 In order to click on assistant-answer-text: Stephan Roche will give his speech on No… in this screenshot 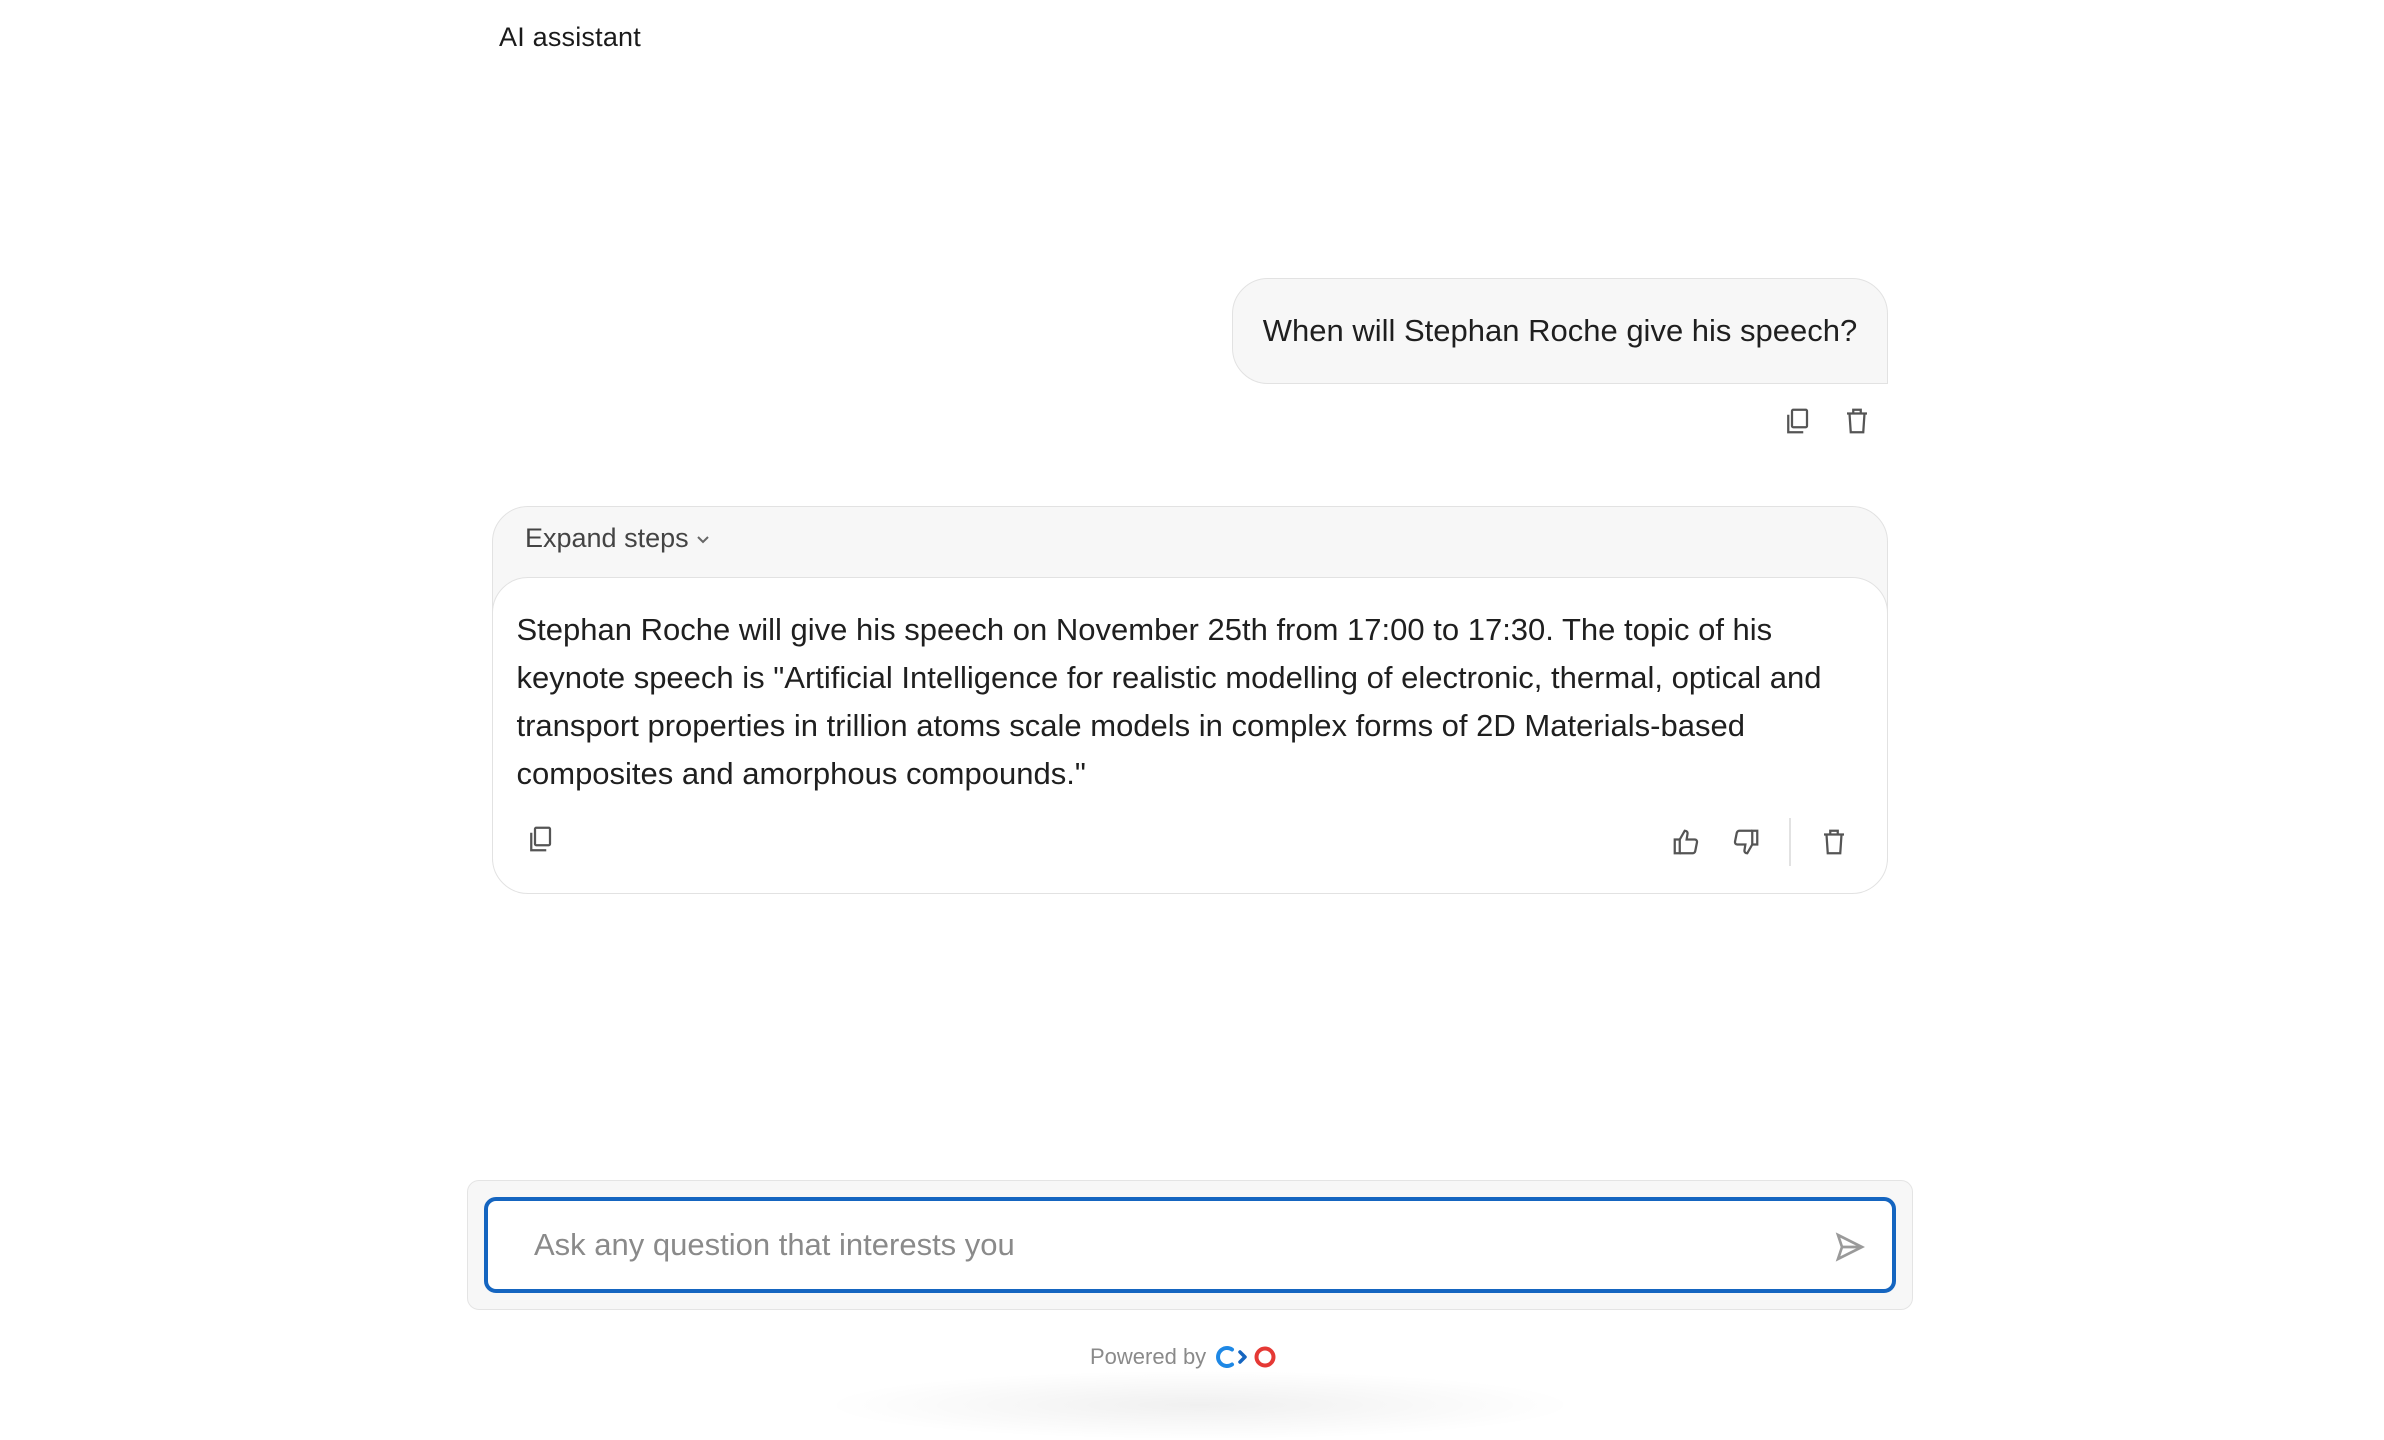, I will do `click(1169, 701)`.